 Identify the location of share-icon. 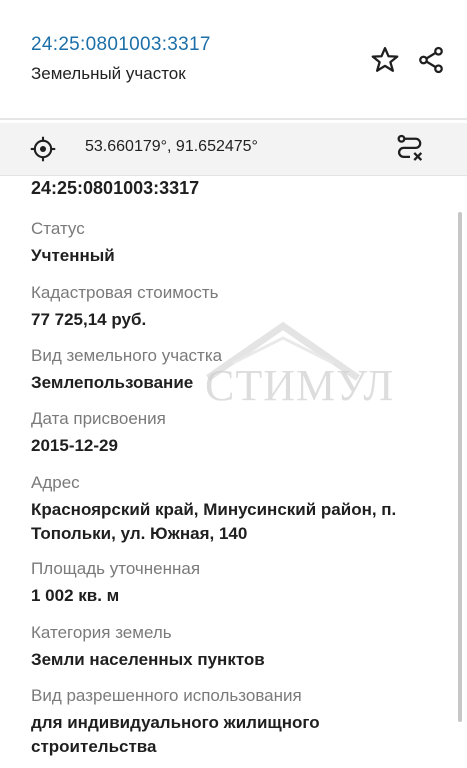
(431, 60).